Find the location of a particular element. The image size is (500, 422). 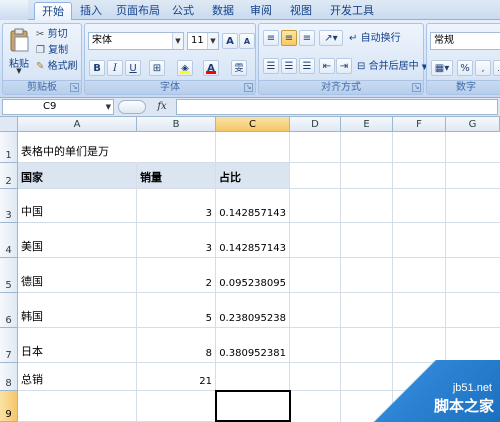

name-box: C9 ▼ is located at coordinates (58, 107).